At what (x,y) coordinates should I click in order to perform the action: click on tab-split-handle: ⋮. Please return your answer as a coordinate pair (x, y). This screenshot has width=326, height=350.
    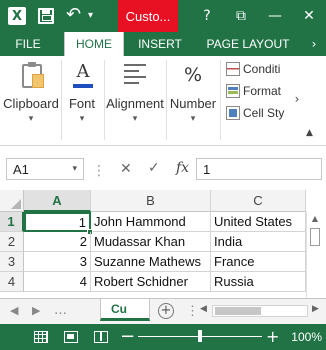
    Looking at the image, I should click on (192, 311).